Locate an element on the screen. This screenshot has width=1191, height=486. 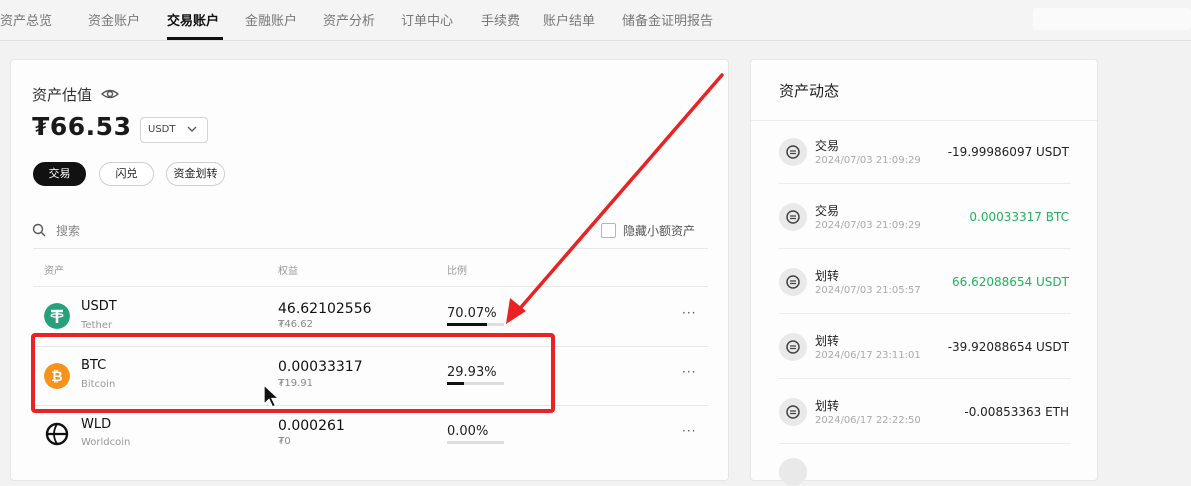
asset-fiat-value: ₮0 is located at coordinates (284, 441).